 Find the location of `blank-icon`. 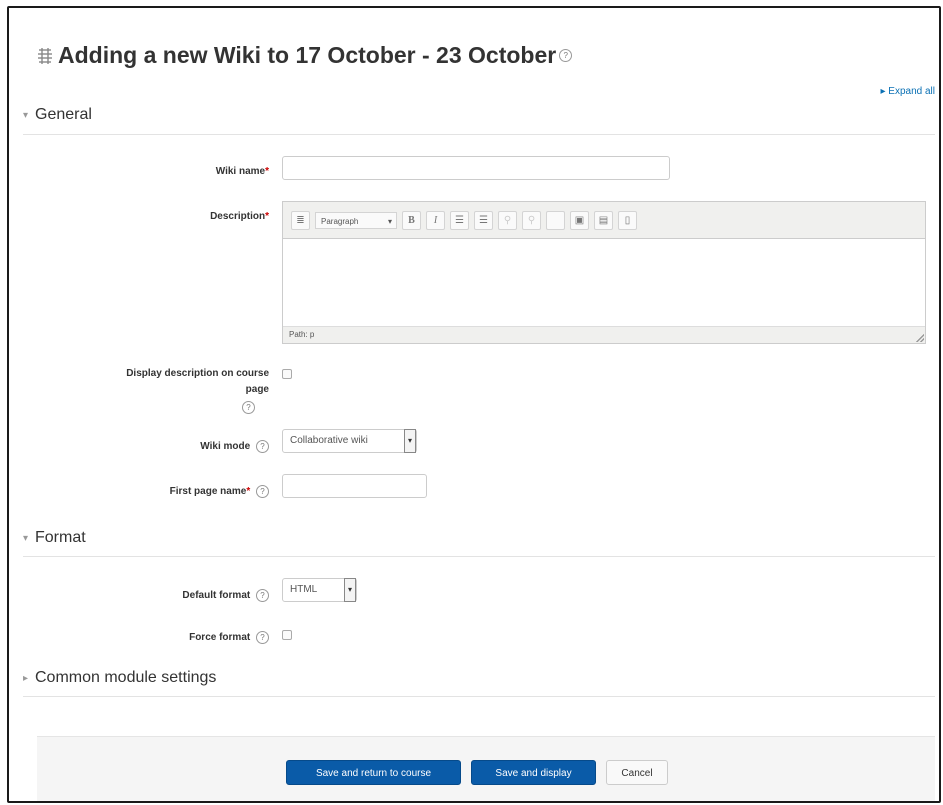

blank-icon is located at coordinates (555, 220).